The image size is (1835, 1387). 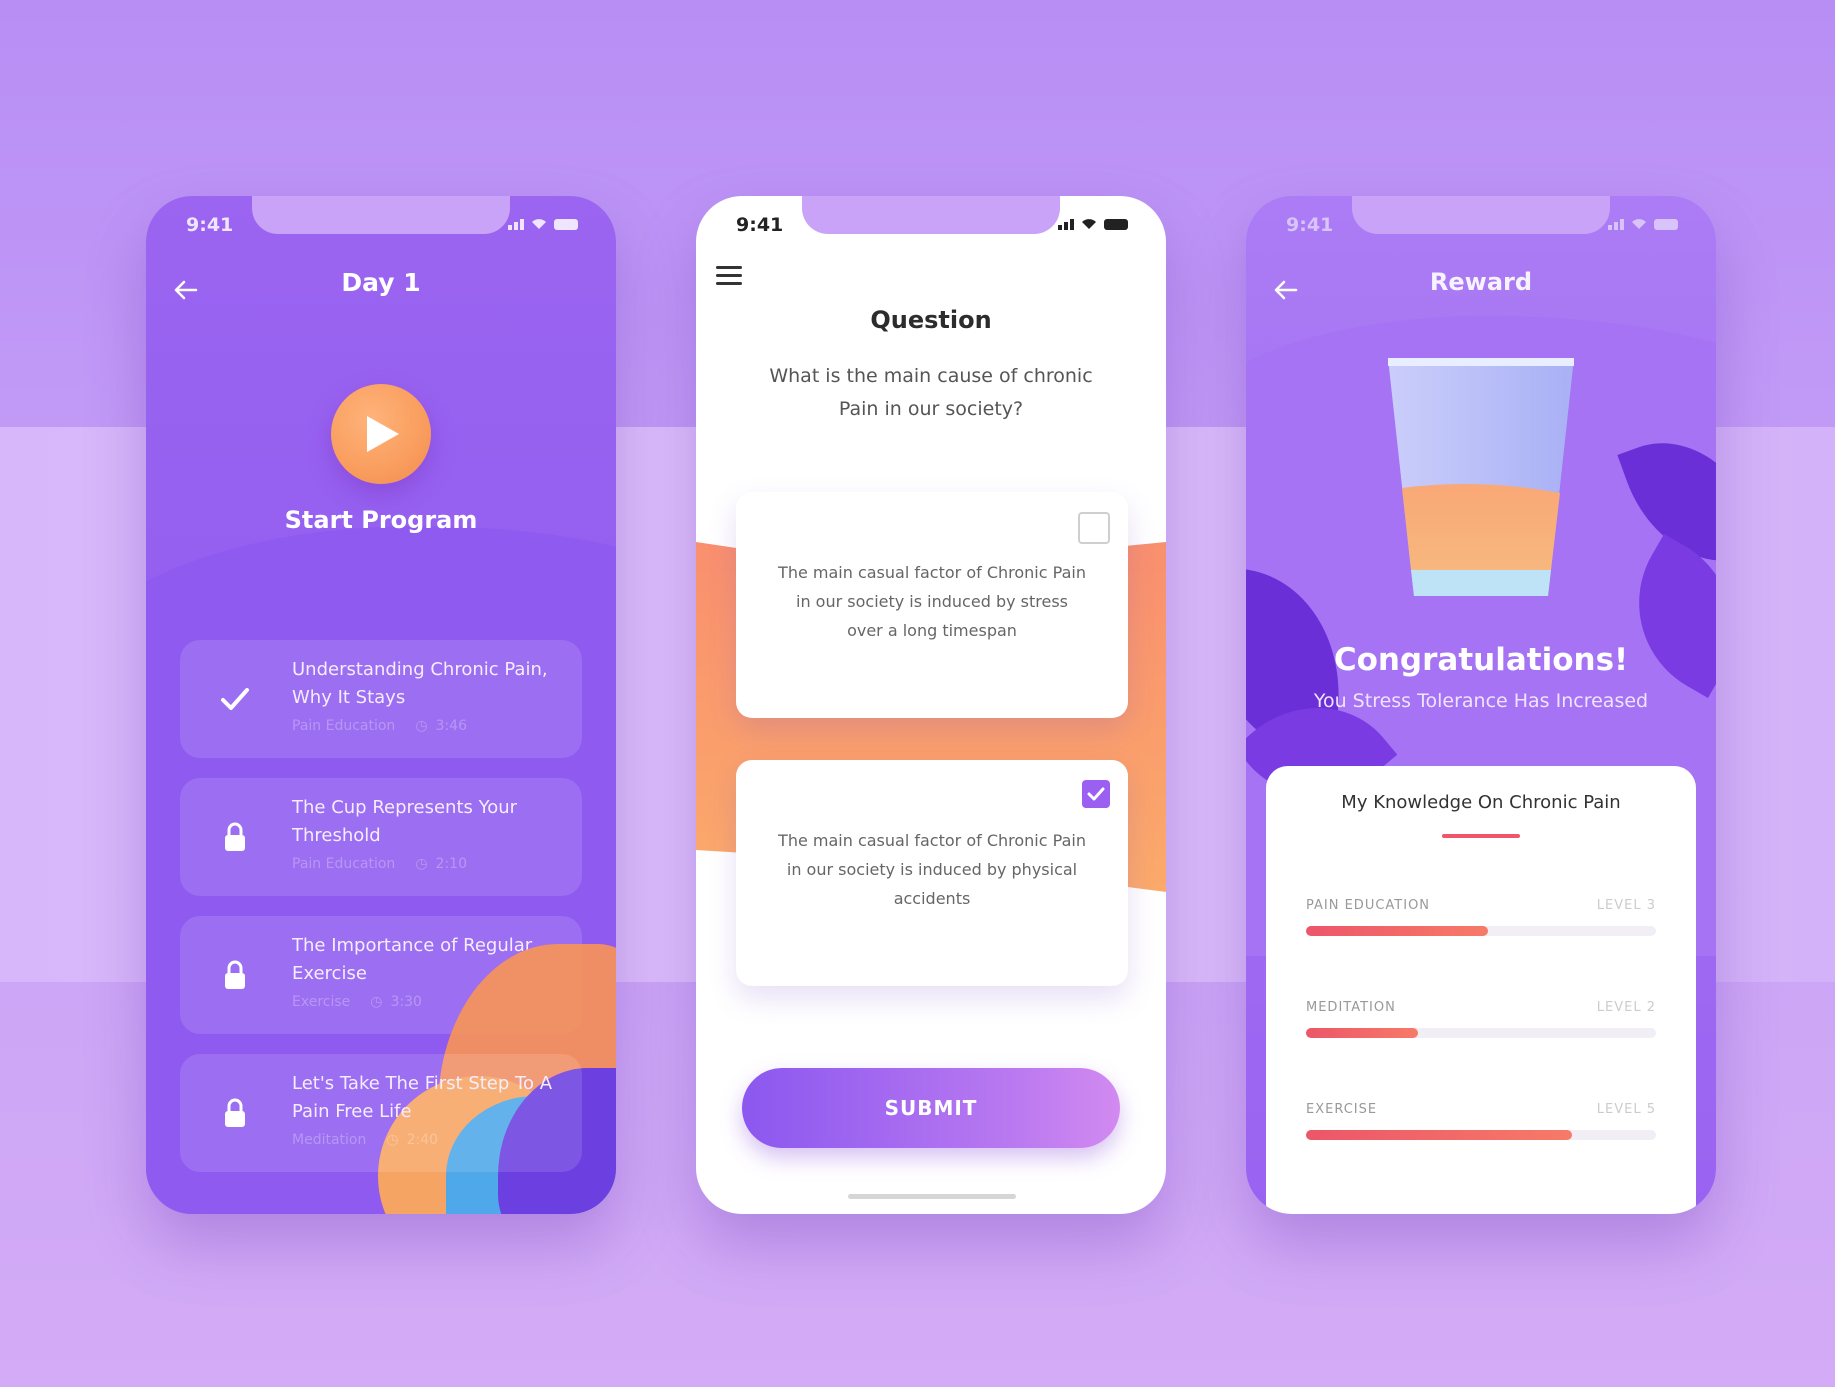 I want to click on checkbox-checked, so click(x=1096, y=794).